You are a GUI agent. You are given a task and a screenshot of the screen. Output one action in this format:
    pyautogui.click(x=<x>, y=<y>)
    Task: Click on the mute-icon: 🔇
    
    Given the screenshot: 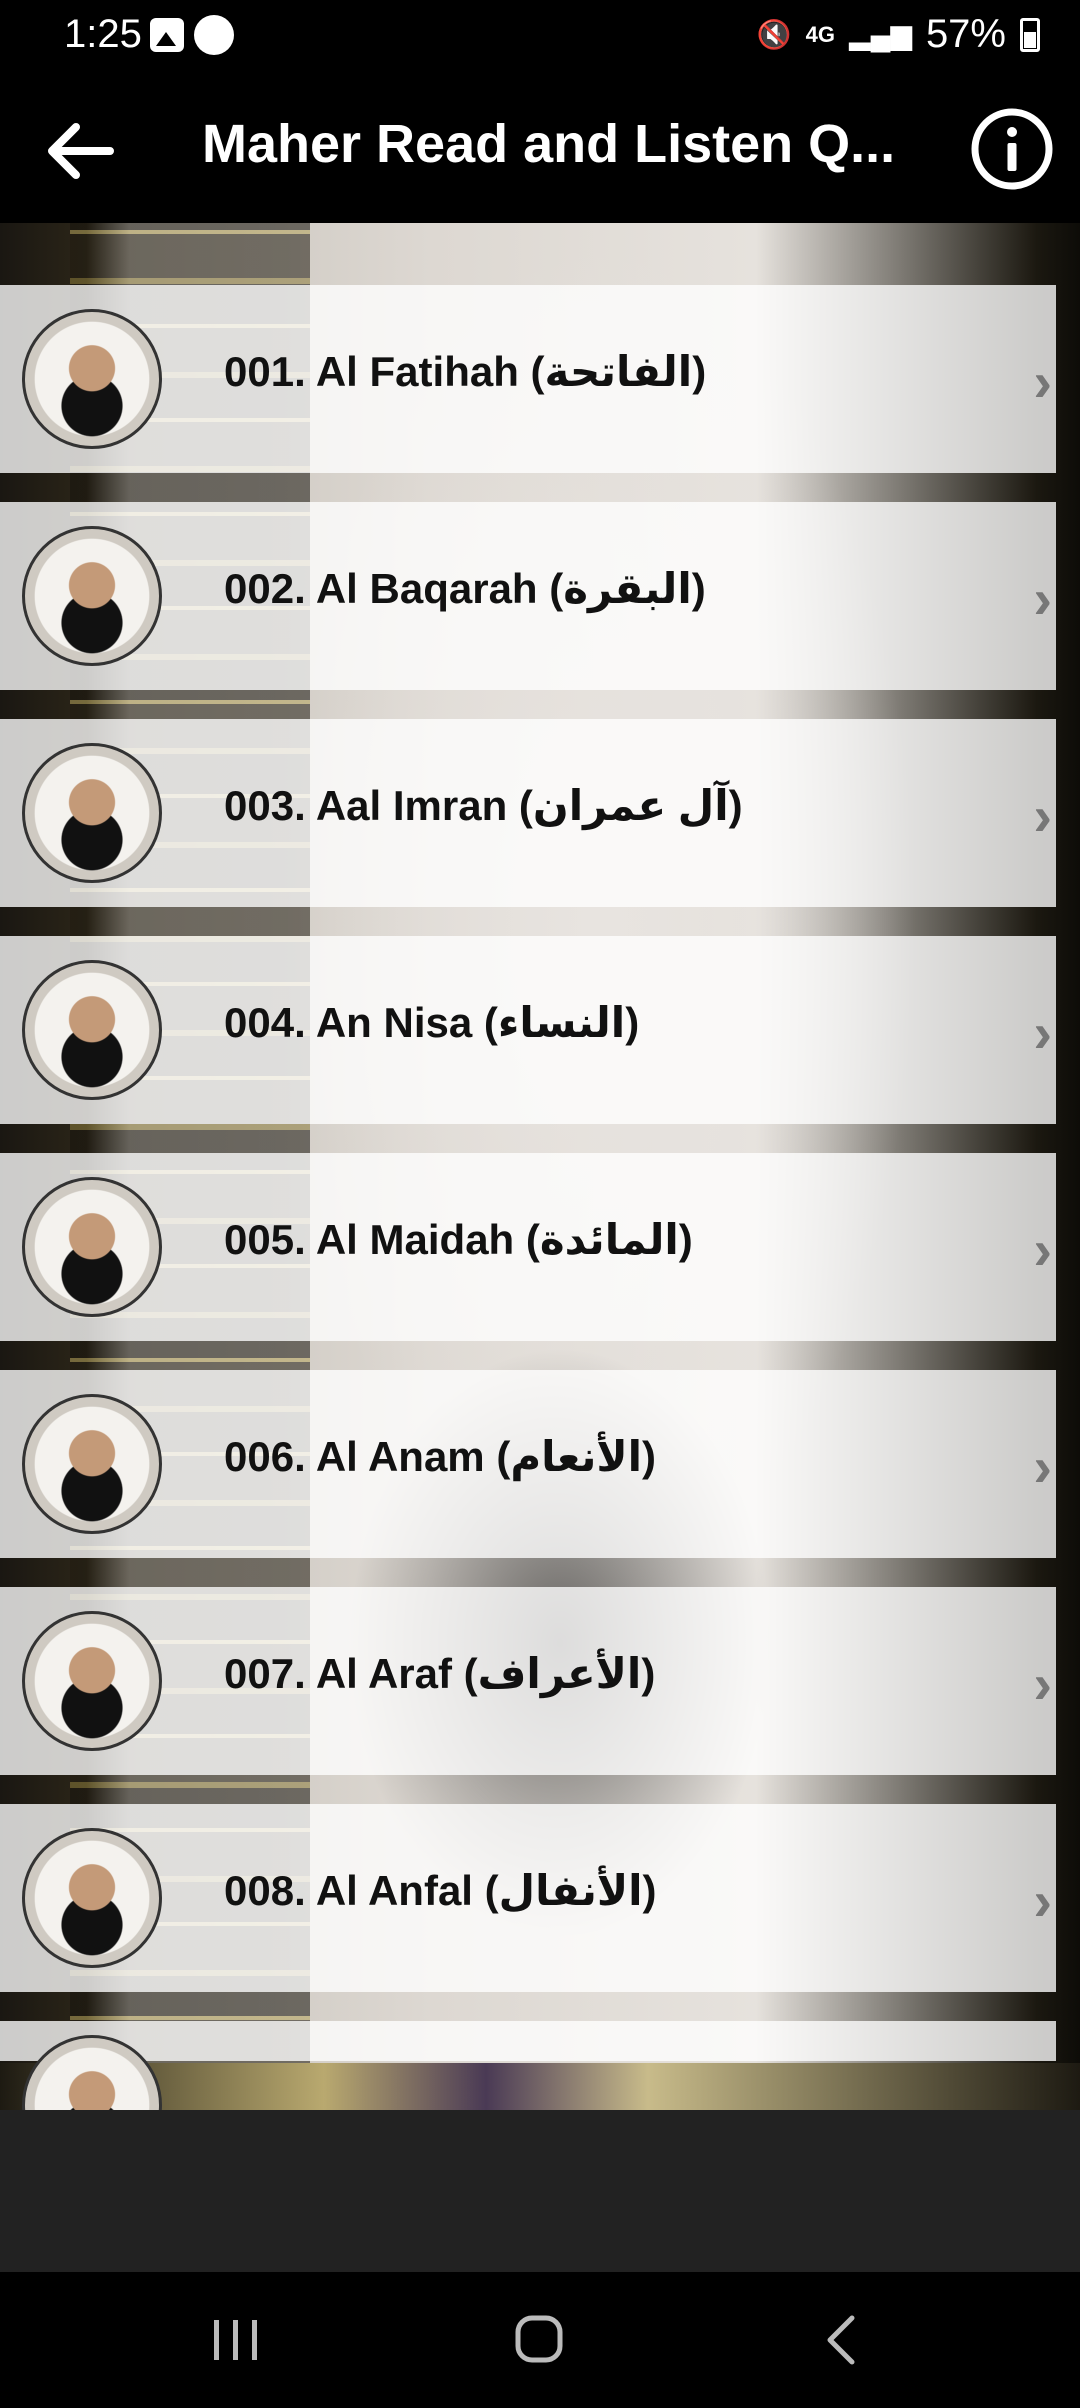 What is the action you would take?
    pyautogui.click(x=774, y=34)
    